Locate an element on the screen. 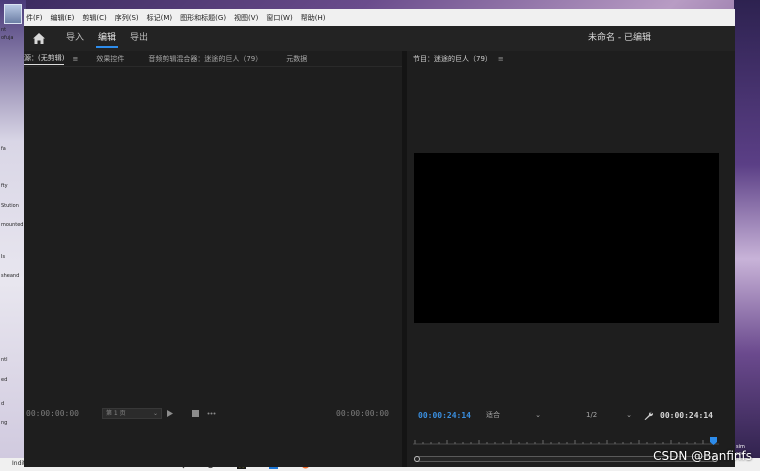  menu-item-sequence: 序列(S) is located at coordinates (127, 18).